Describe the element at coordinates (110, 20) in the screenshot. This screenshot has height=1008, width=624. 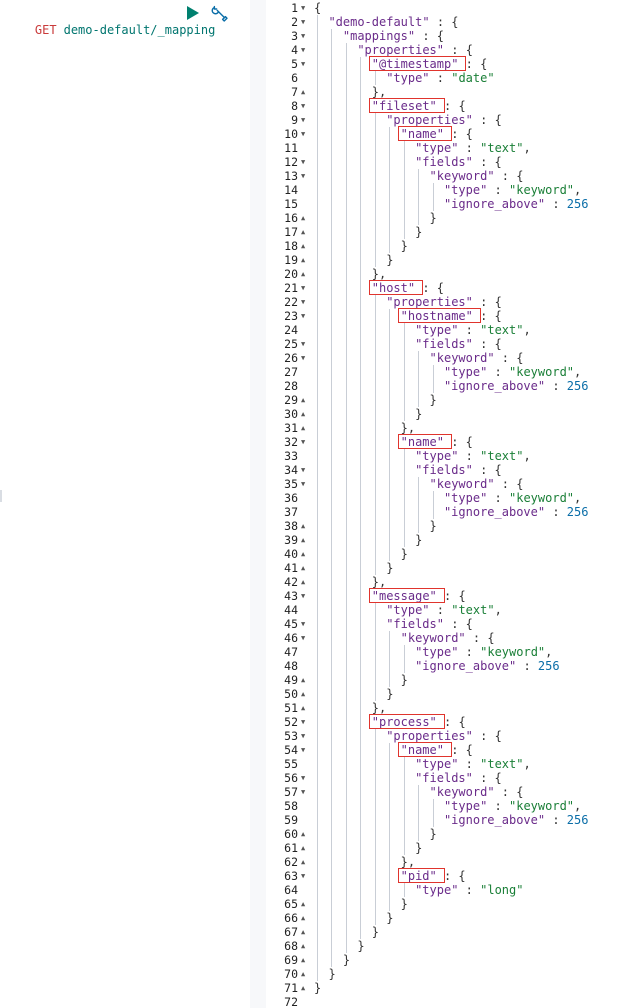
I see `request-line: GET demo-default/_mapping` at that location.